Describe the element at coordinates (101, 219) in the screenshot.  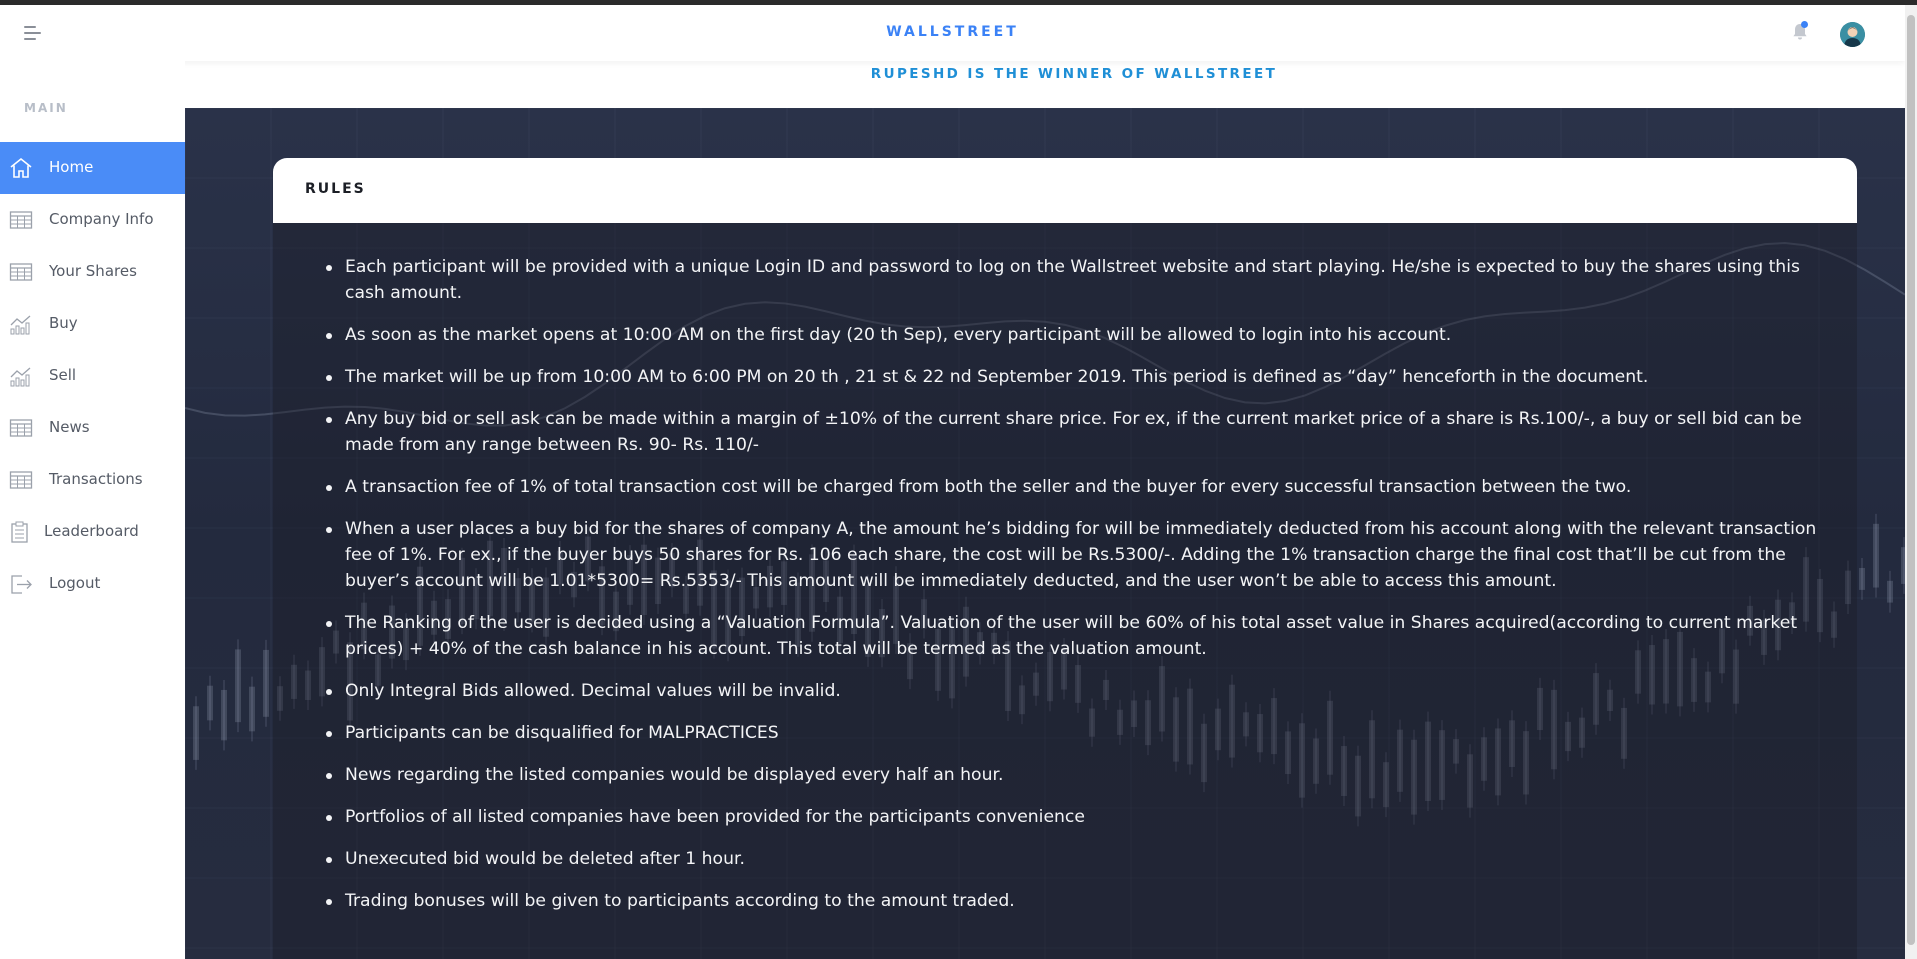
I see `sidebar-item-label: Company Info` at that location.